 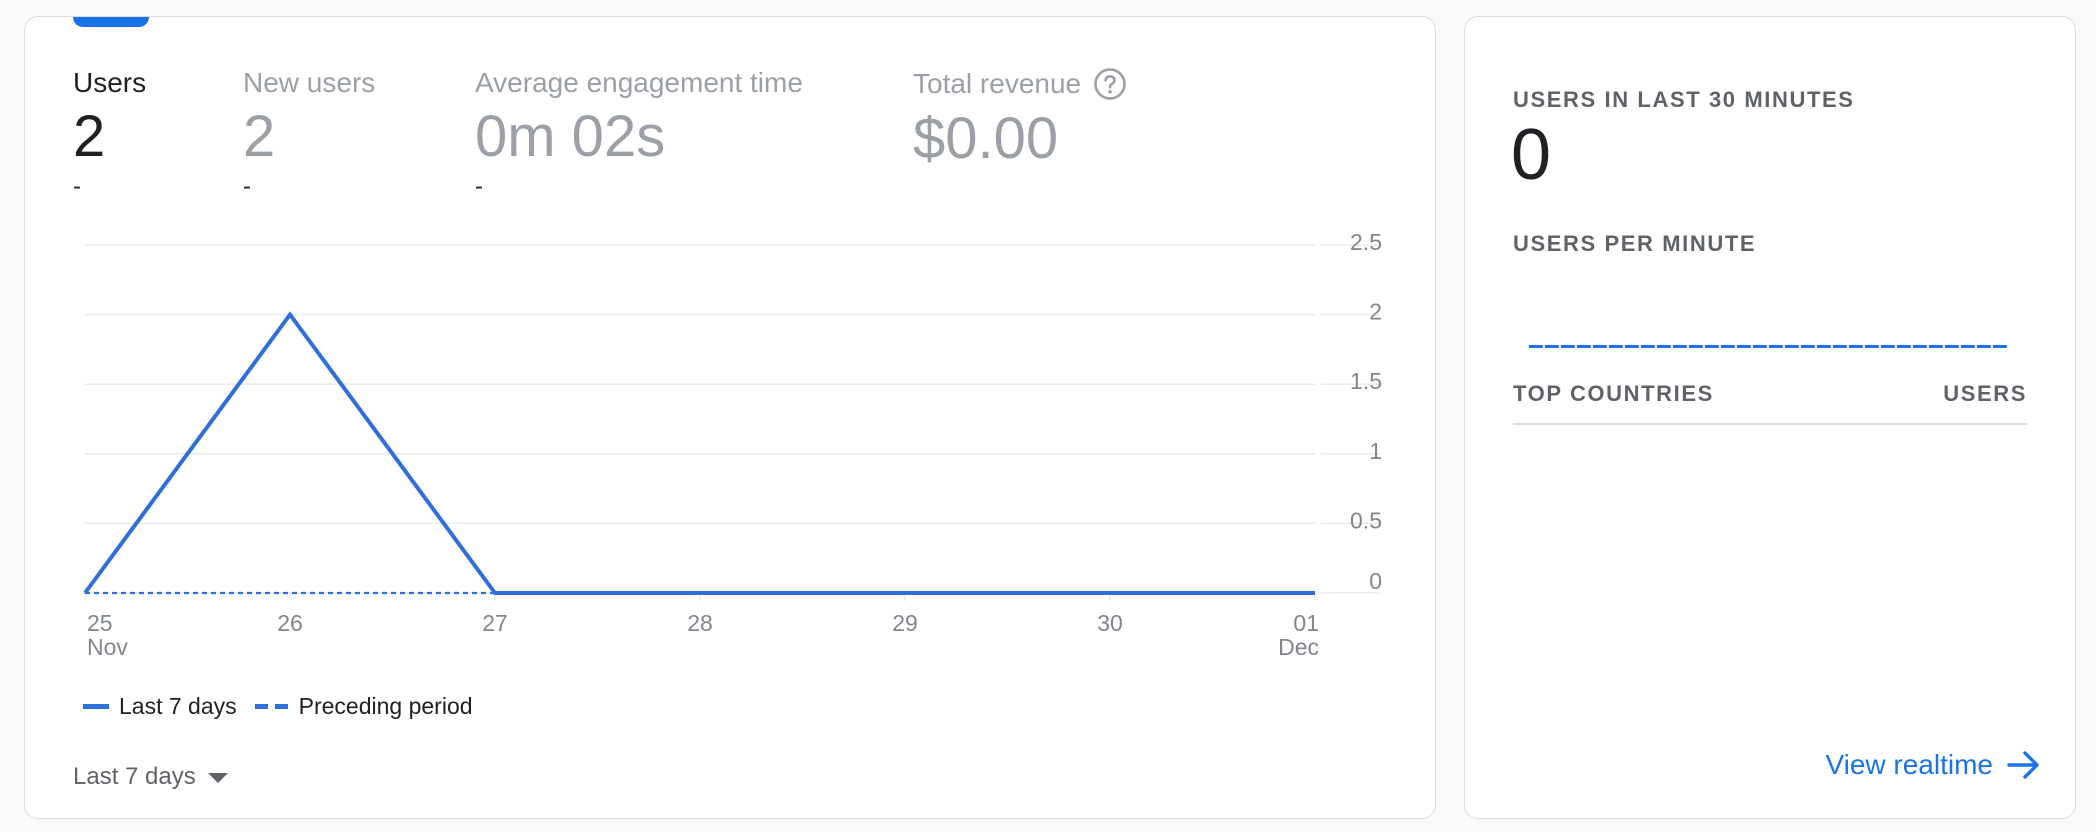 I want to click on date-range-dropdown: Last 7 days, so click(x=150, y=777).